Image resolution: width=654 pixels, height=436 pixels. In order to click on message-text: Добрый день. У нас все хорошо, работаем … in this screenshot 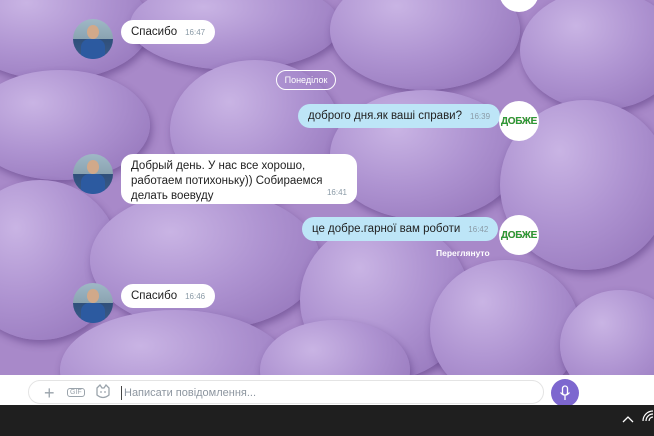, I will do `click(227, 181)`.